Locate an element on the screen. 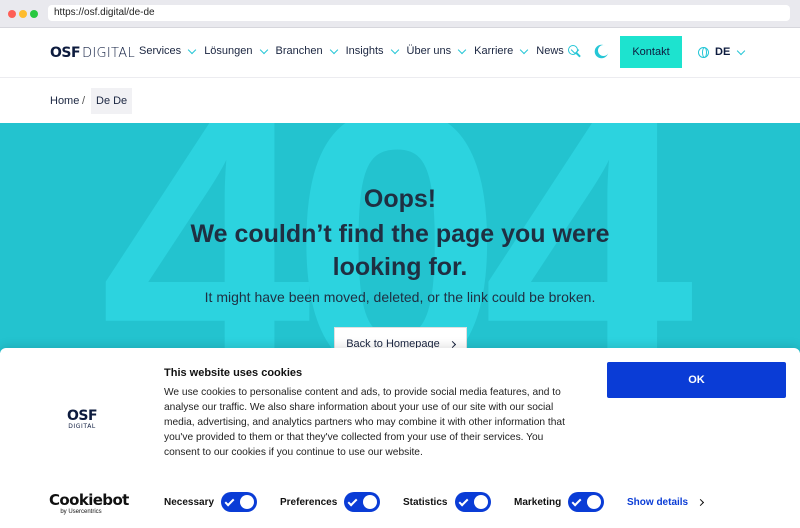 The height and width of the screenshot is (528, 800). marketing-label: Marketing is located at coordinates (538, 502).